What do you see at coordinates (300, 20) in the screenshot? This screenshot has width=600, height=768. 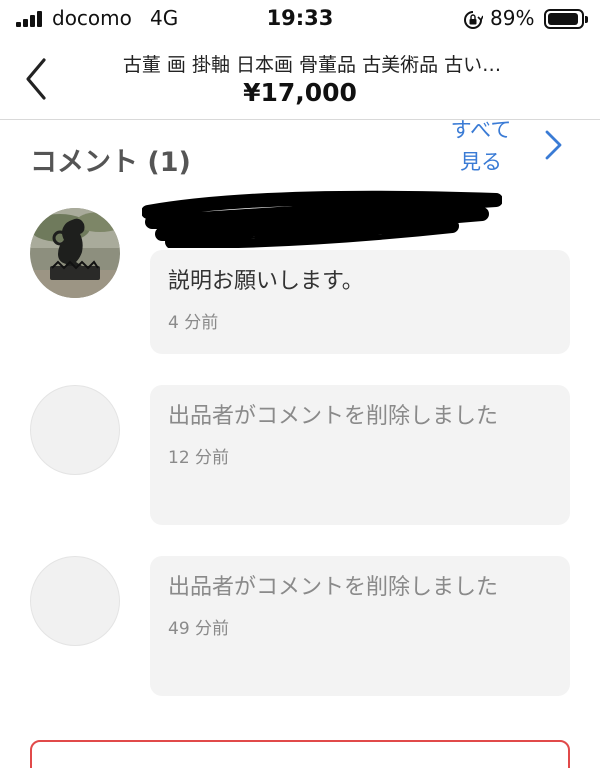 I see `status-bar: docomo 4G 19:33 89%` at bounding box center [300, 20].